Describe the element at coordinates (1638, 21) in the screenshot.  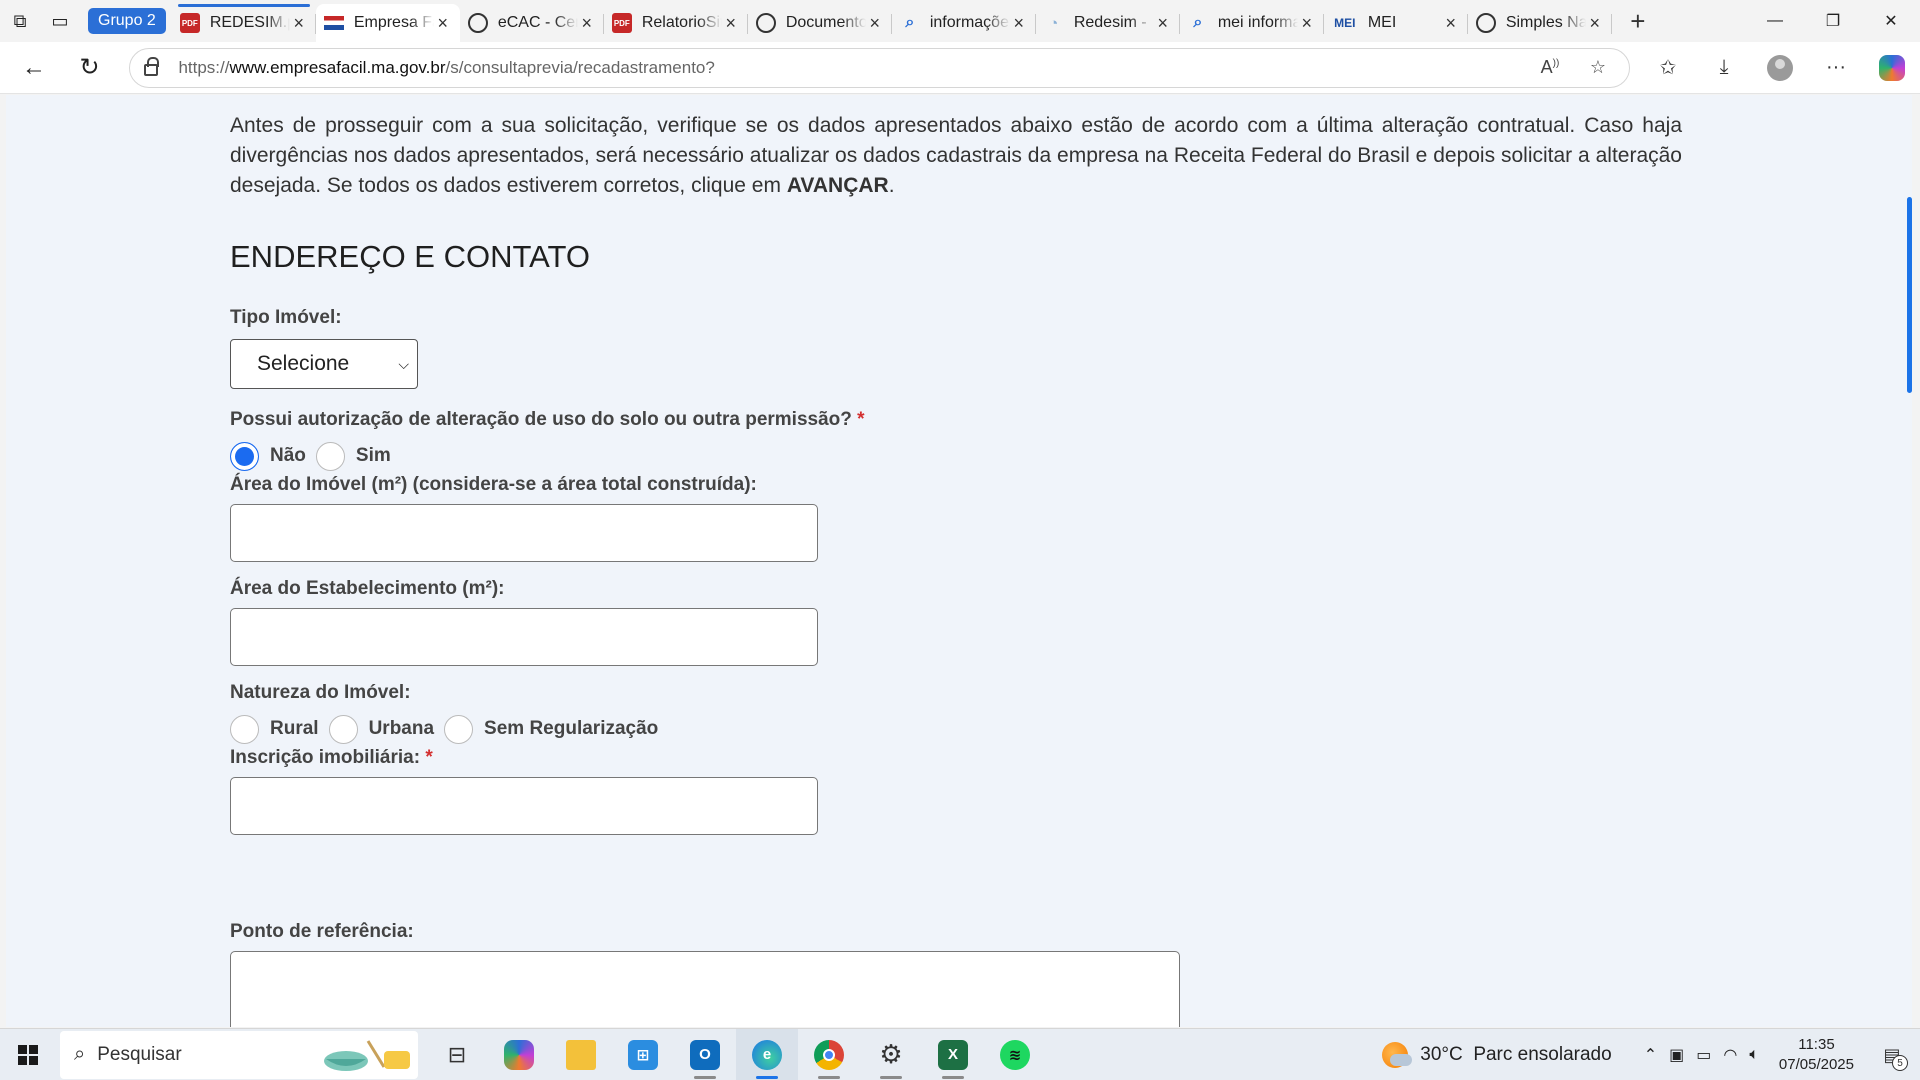
I see `new-tab-icon: +` at that location.